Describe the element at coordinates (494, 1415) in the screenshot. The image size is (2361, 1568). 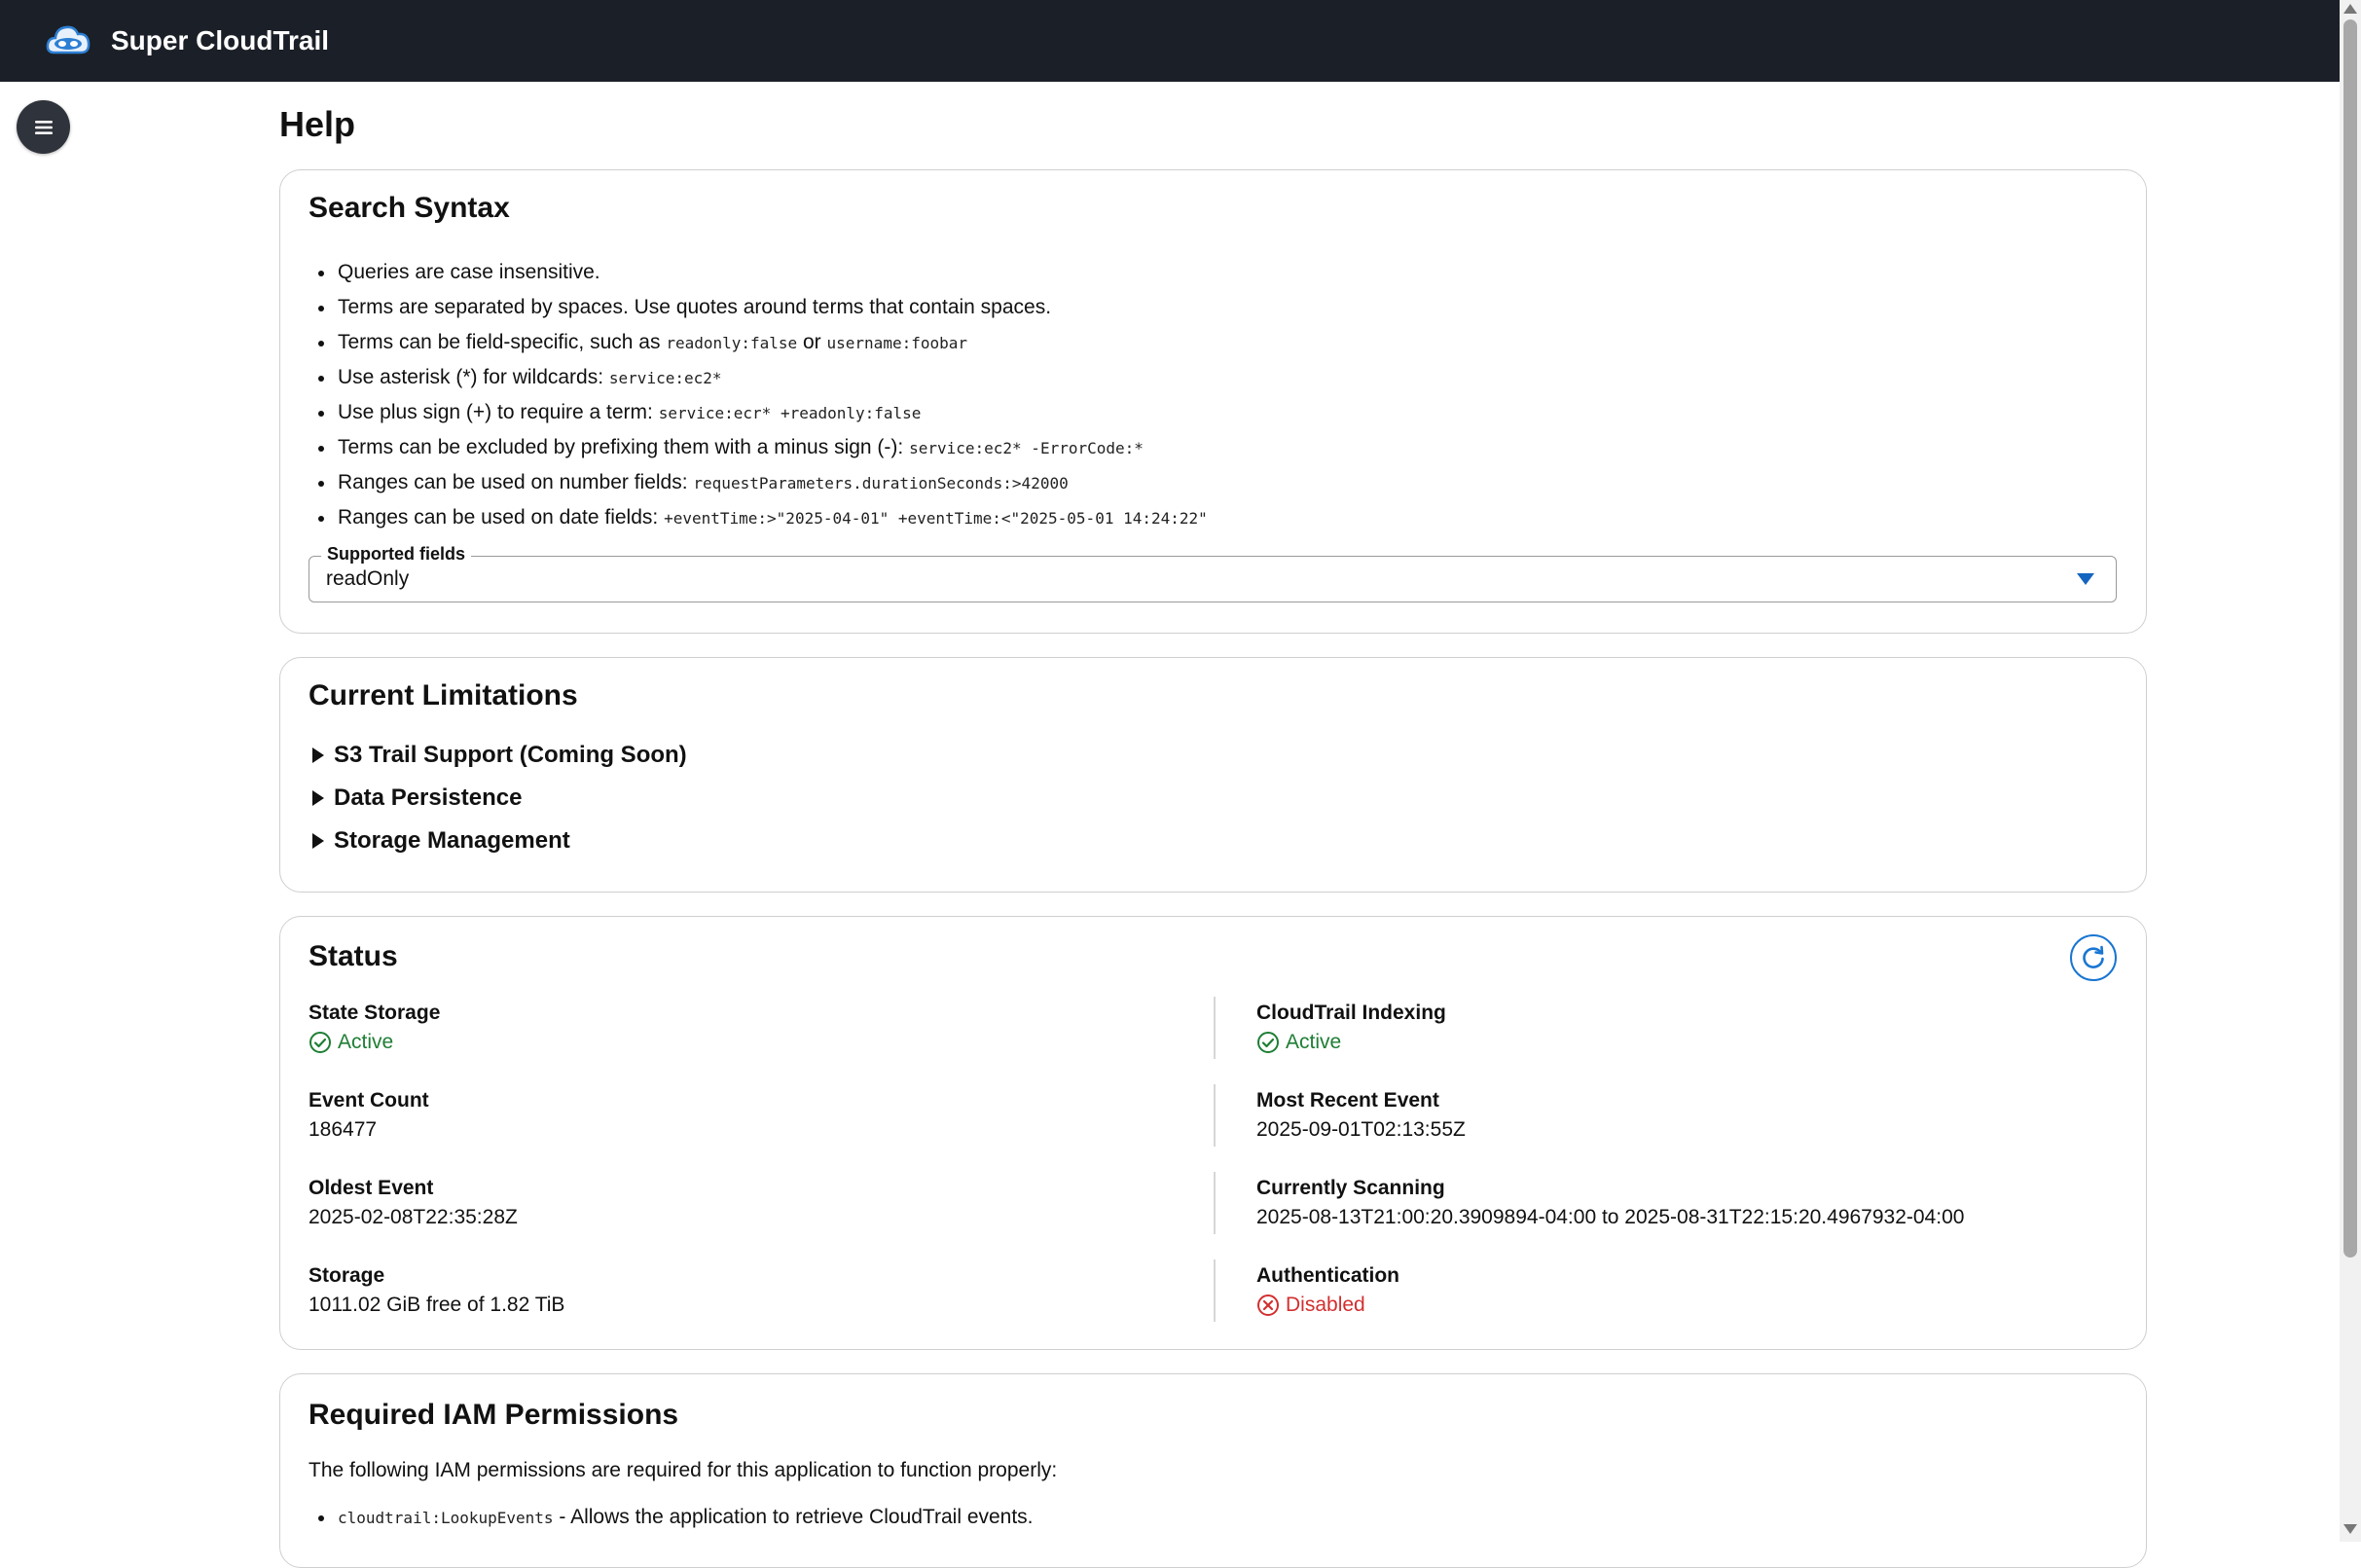
I see `iam-heading: Required IAM Permissions` at that location.